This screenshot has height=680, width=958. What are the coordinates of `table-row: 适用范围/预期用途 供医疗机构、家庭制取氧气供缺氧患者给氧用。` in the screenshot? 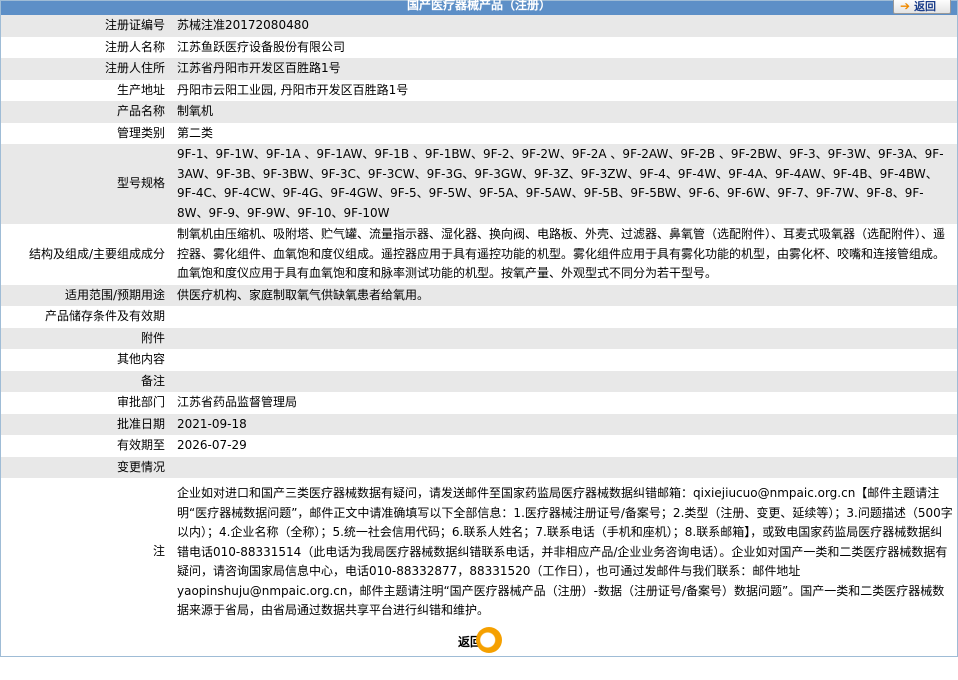 It's located at (479, 295).